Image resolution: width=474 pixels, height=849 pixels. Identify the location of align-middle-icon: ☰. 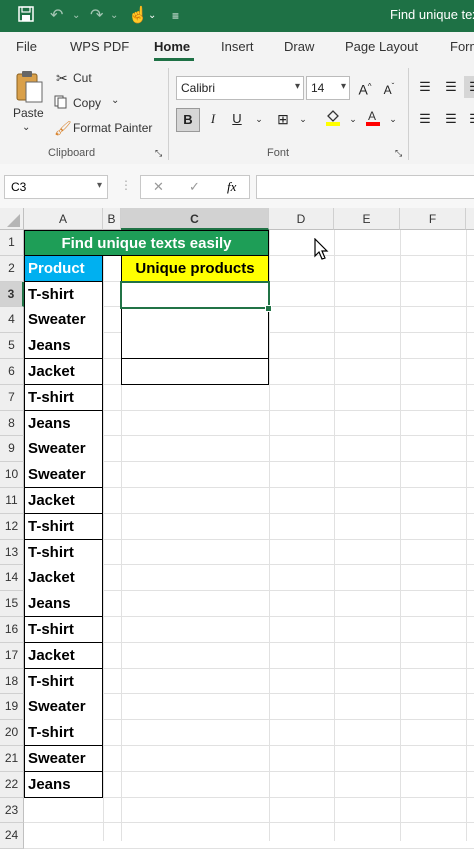
(451, 87).